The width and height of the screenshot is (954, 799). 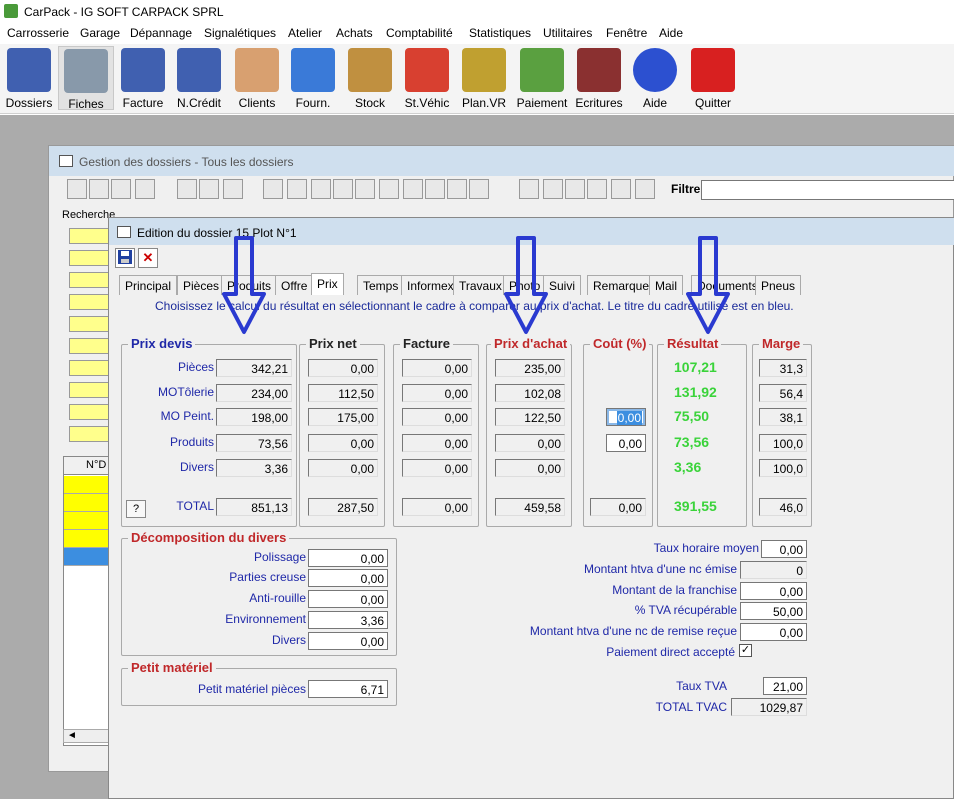 What do you see at coordinates (597, 189) in the screenshot?
I see `web-icon` at bounding box center [597, 189].